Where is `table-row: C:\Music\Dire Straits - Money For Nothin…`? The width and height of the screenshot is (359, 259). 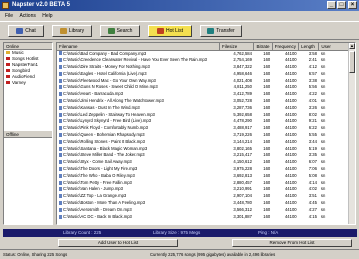 table-row: C:\Music\Dire Straits - Money For Nothin… is located at coordinates (206, 67).